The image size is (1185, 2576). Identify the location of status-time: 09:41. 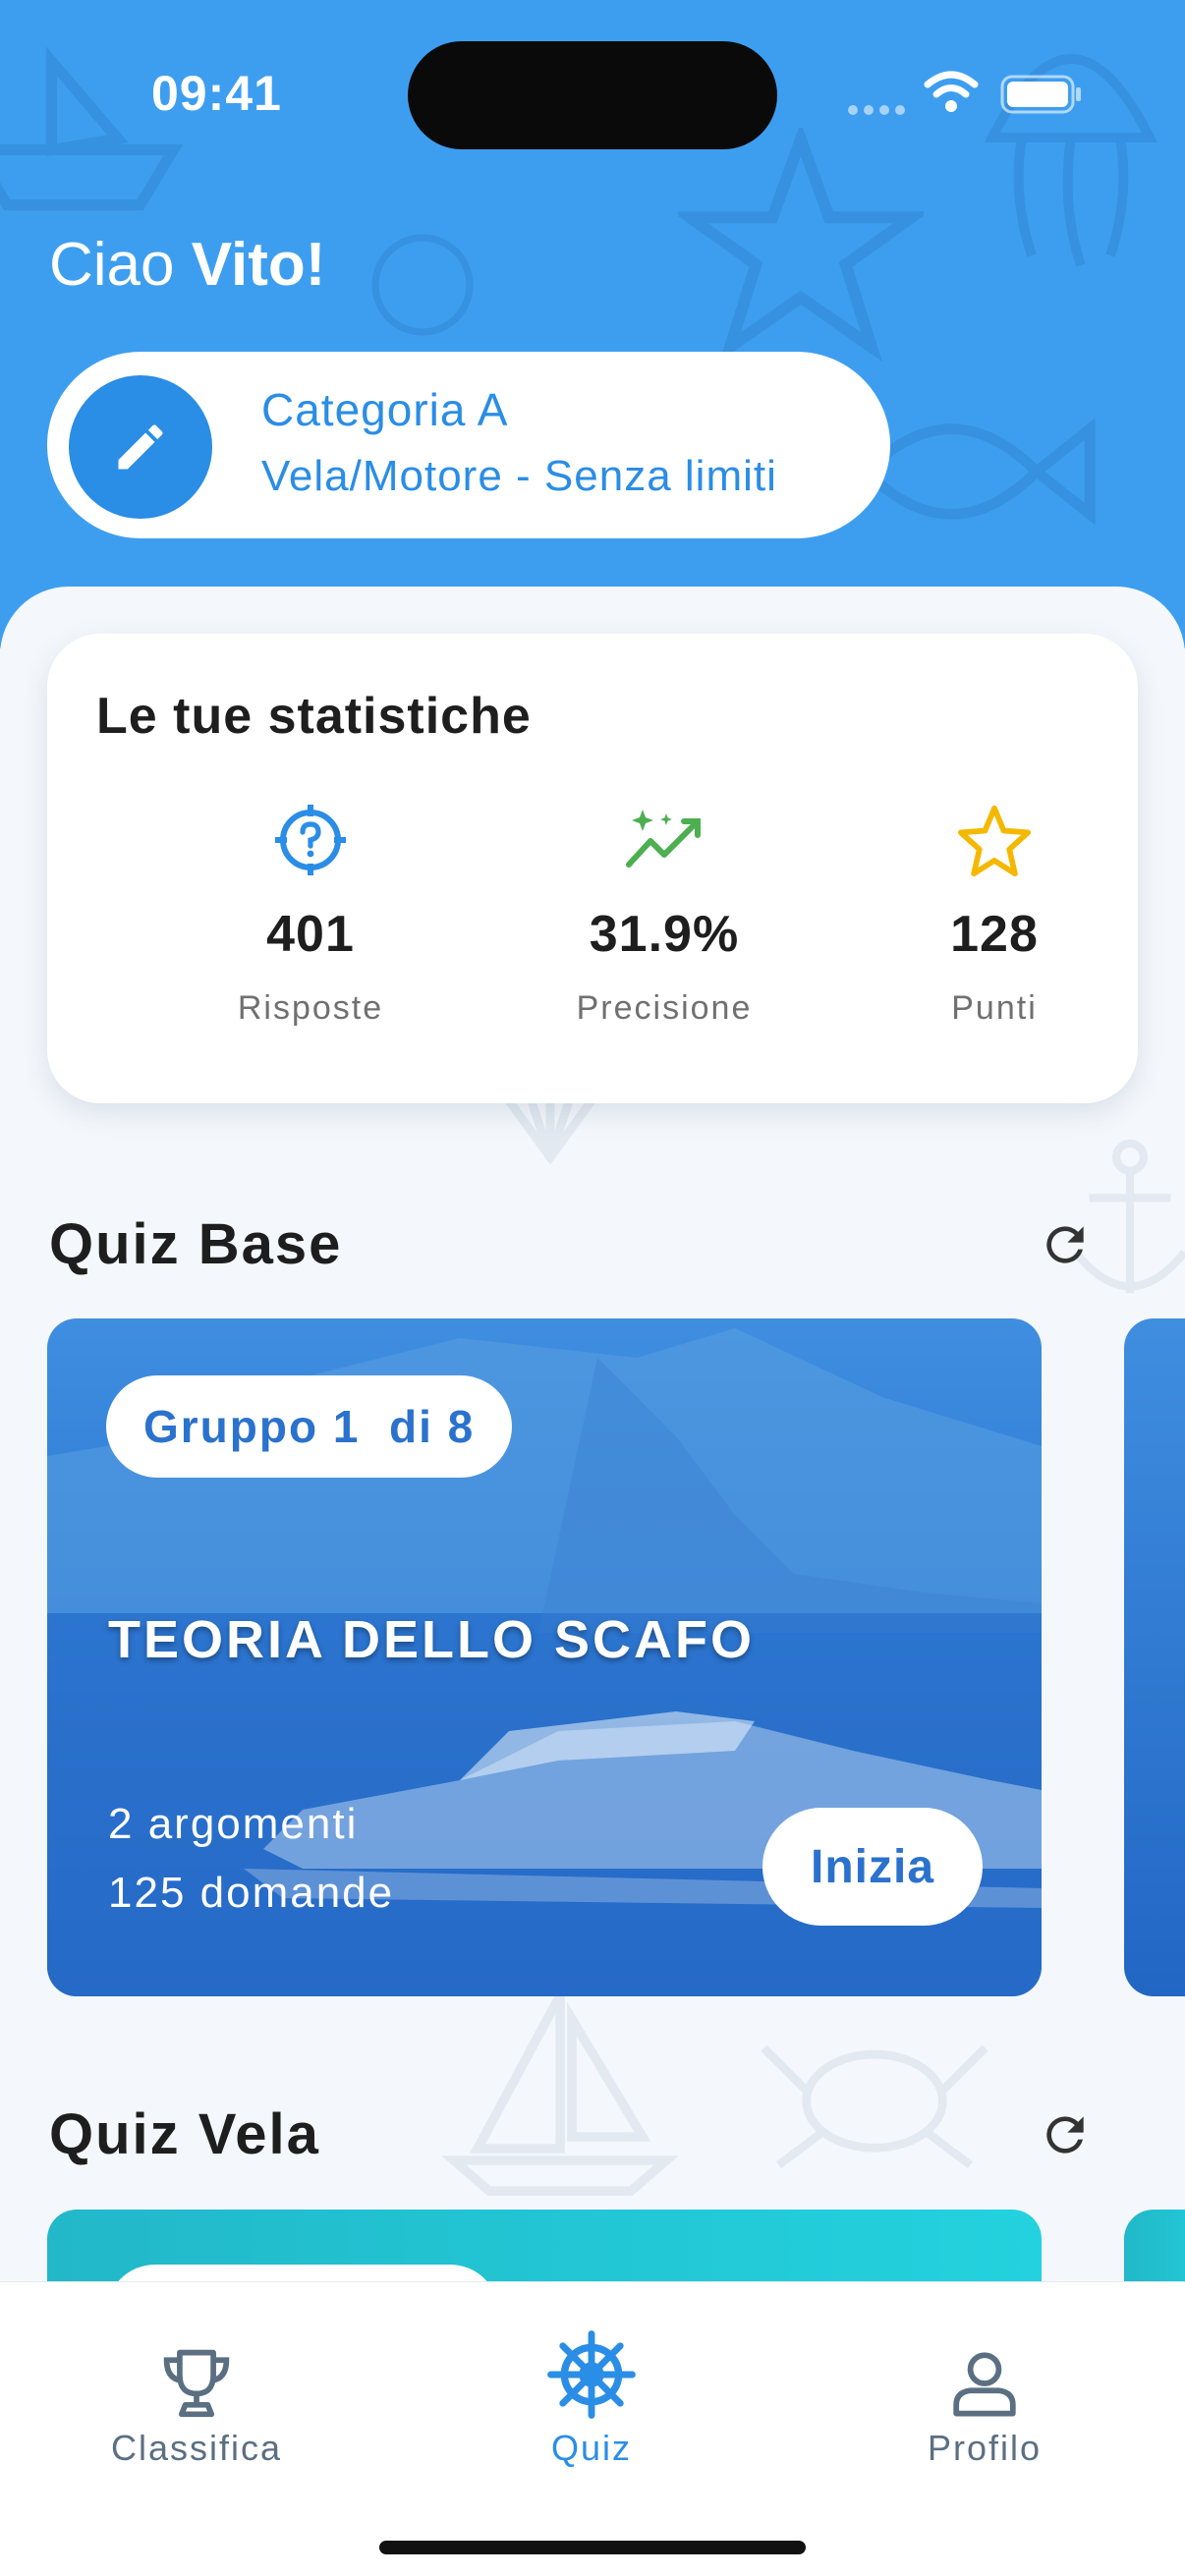
(216, 93).